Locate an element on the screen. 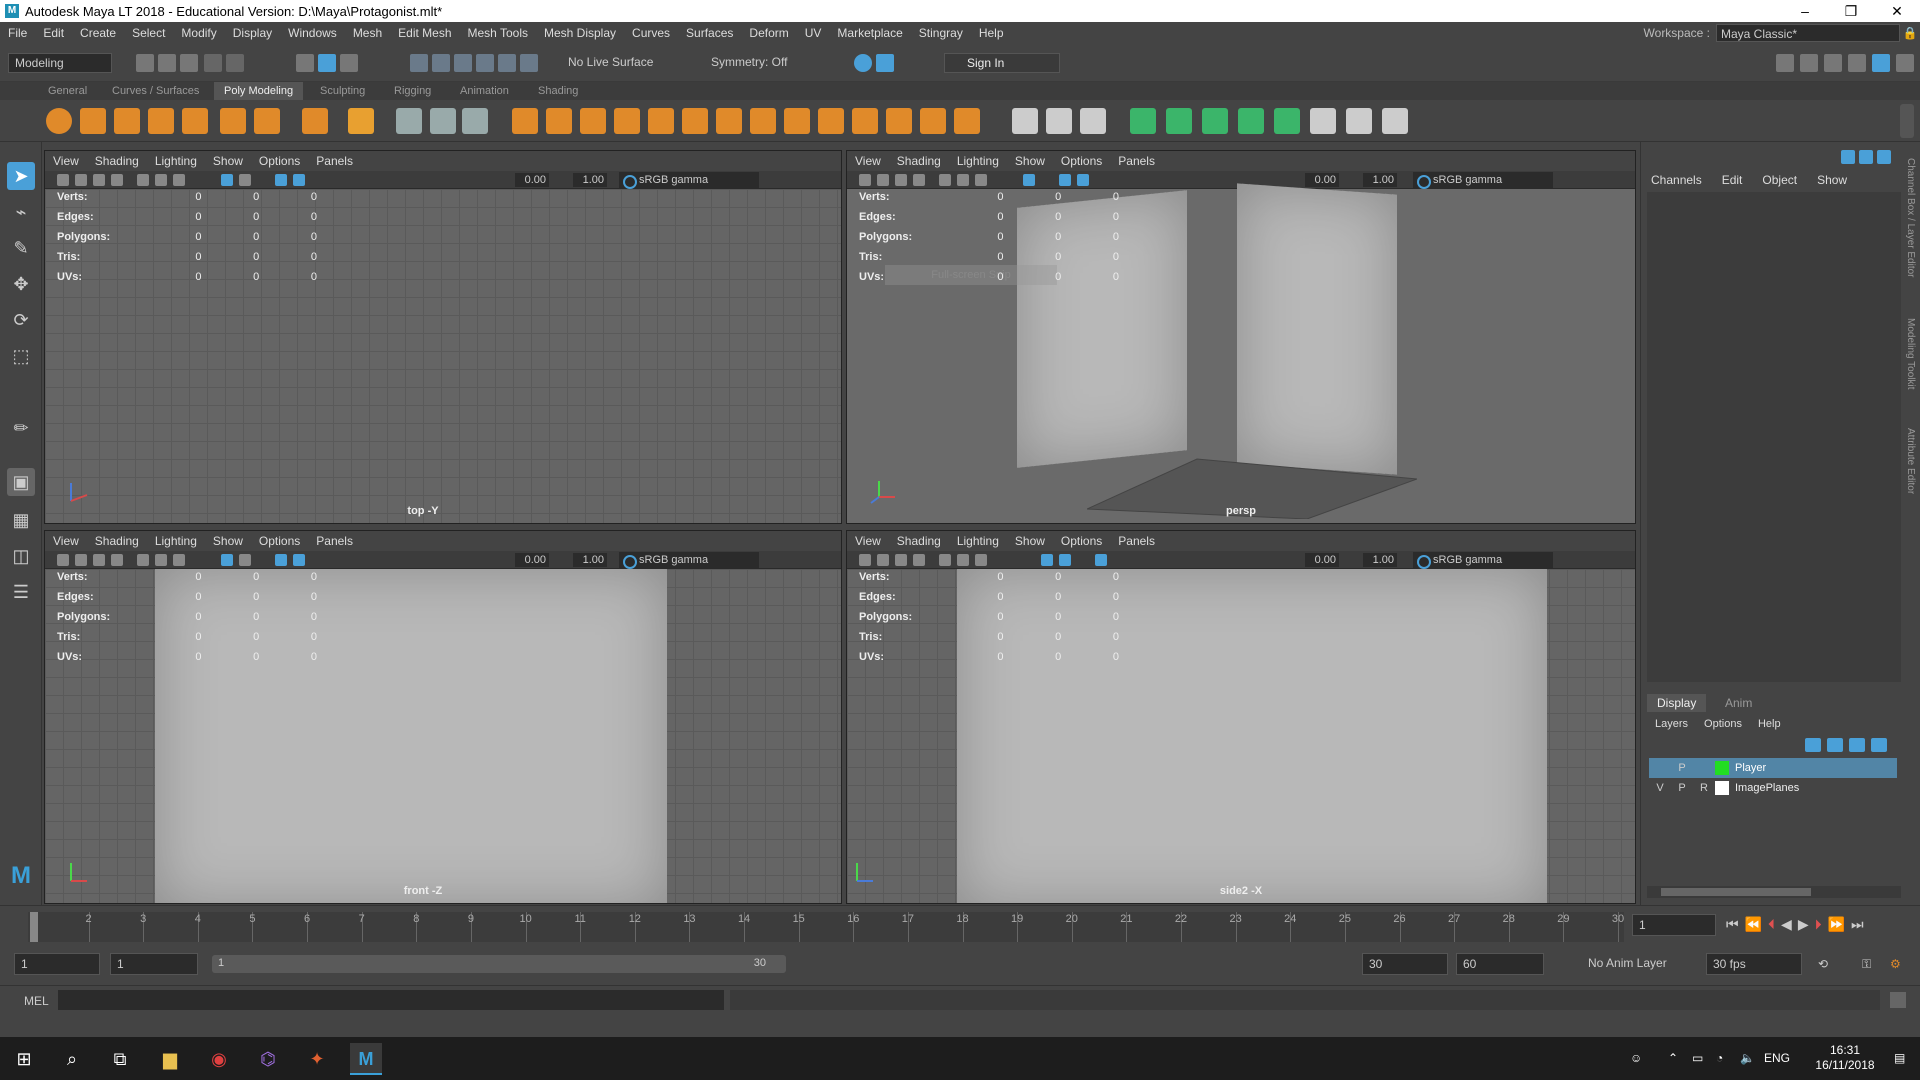 Image resolution: width=1920 pixels, height=1080 pixels. snap-curve-icon is located at coordinates (441, 63).